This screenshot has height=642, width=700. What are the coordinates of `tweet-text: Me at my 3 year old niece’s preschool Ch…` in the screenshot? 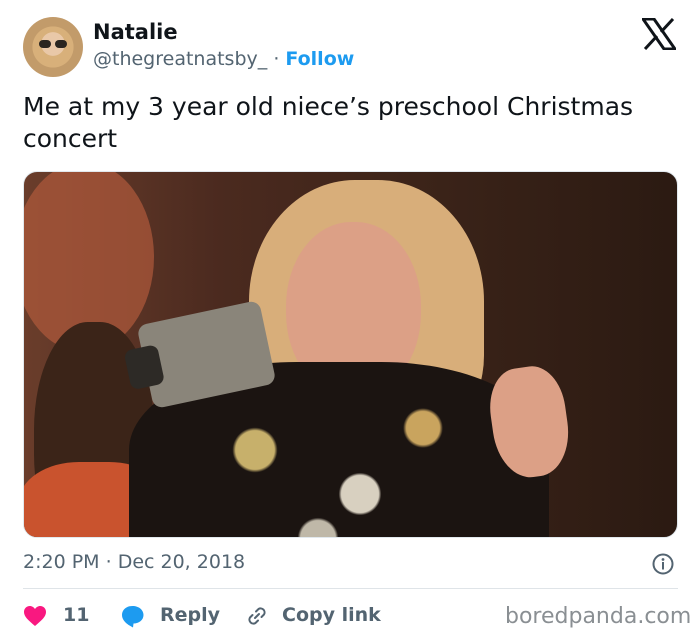 It's located at (328, 122).